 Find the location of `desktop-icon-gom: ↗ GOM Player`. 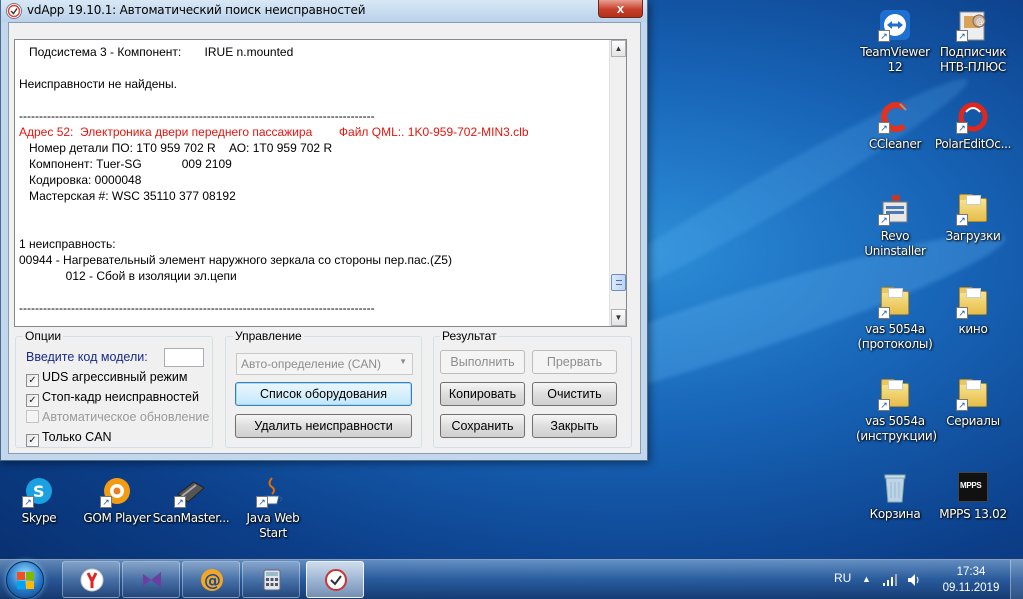

desktop-icon-gom: ↗ GOM Player is located at coordinates (117, 500).